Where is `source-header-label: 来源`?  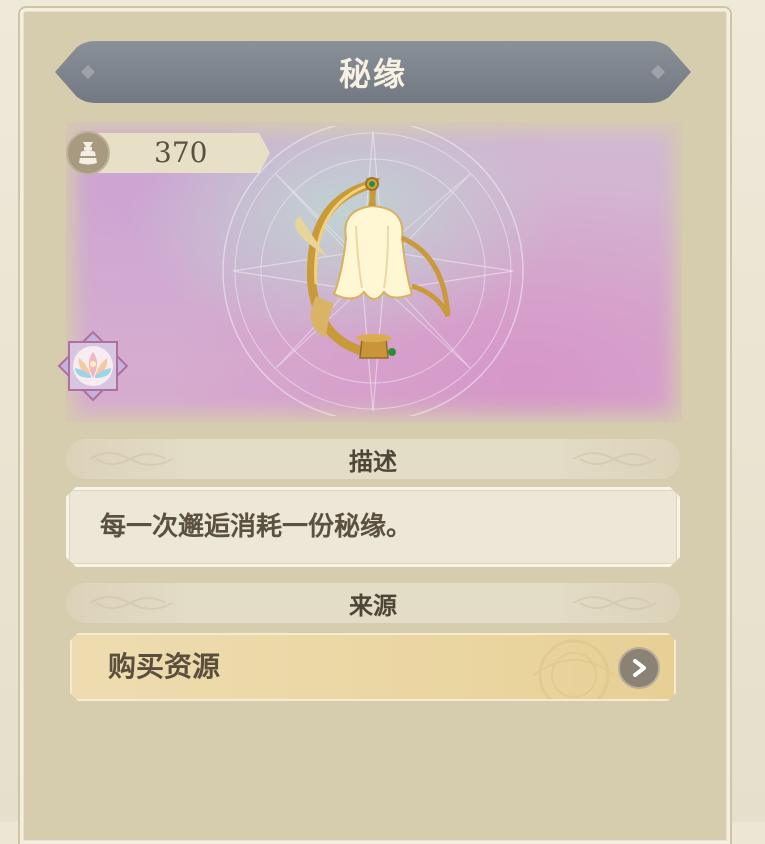
source-header-label: 来源 is located at coordinates (373, 605).